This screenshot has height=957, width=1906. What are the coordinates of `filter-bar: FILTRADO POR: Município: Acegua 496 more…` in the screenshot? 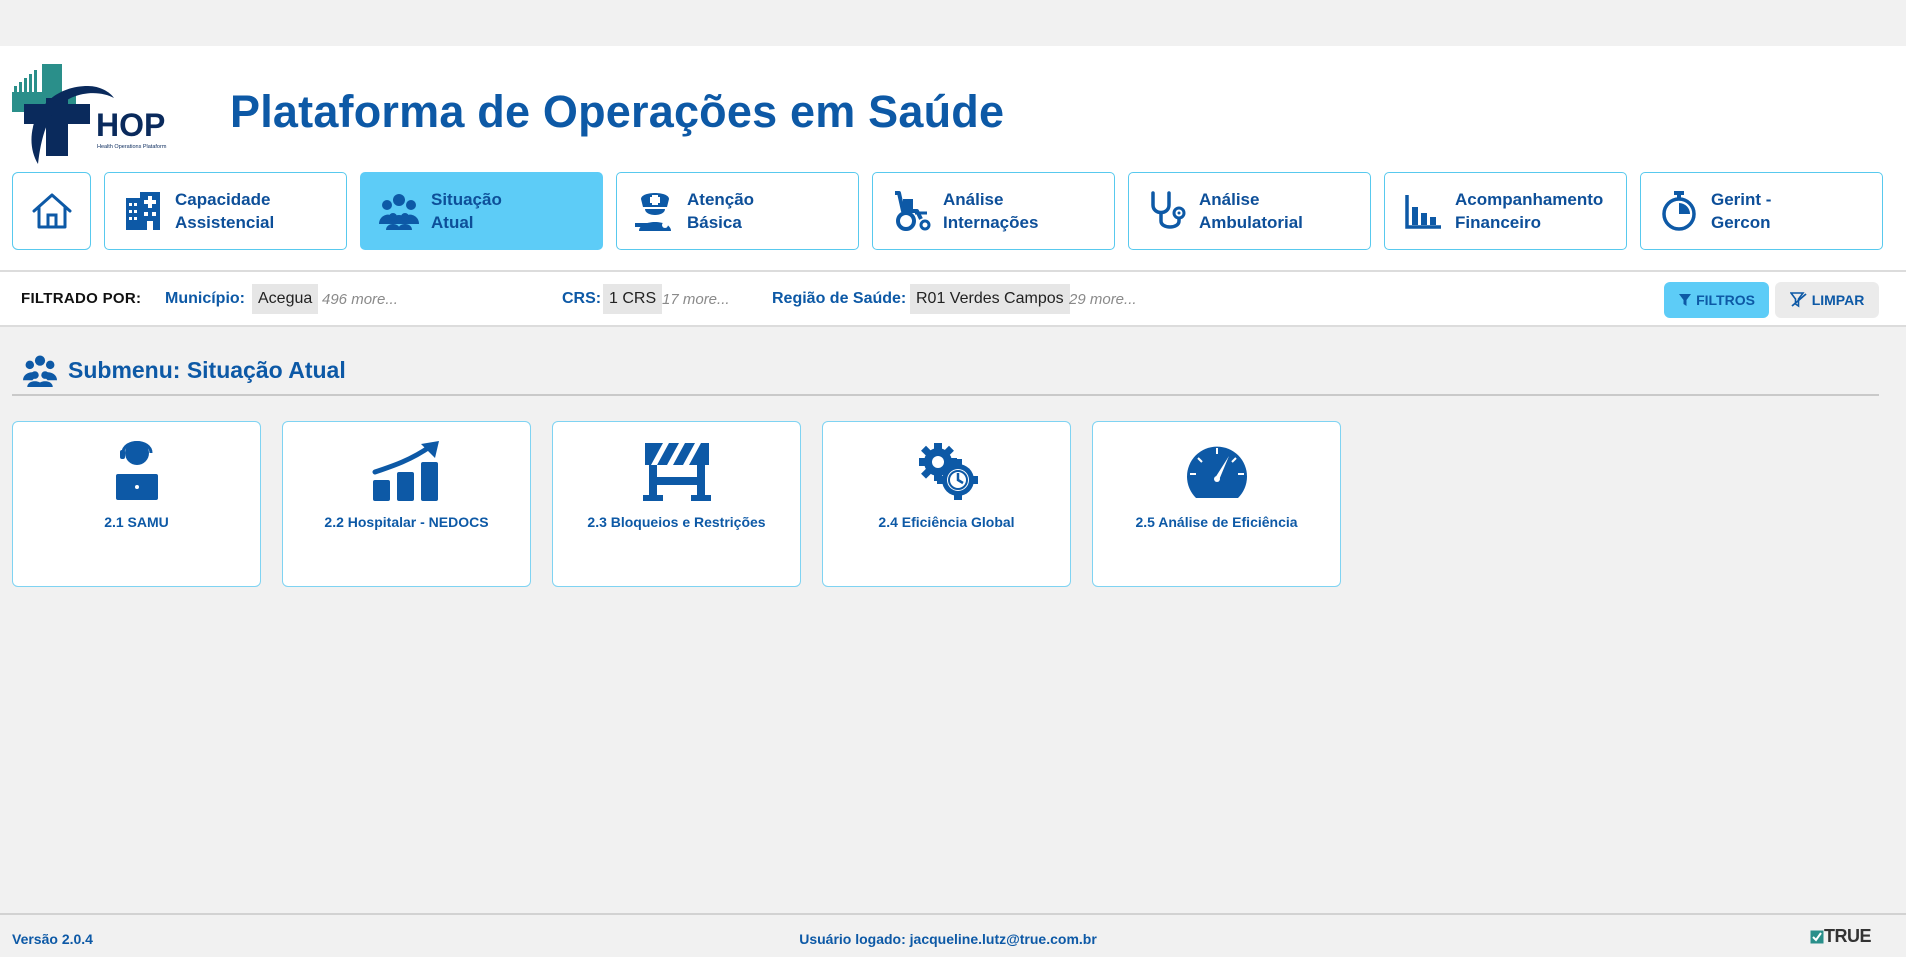 It's located at (953, 298).